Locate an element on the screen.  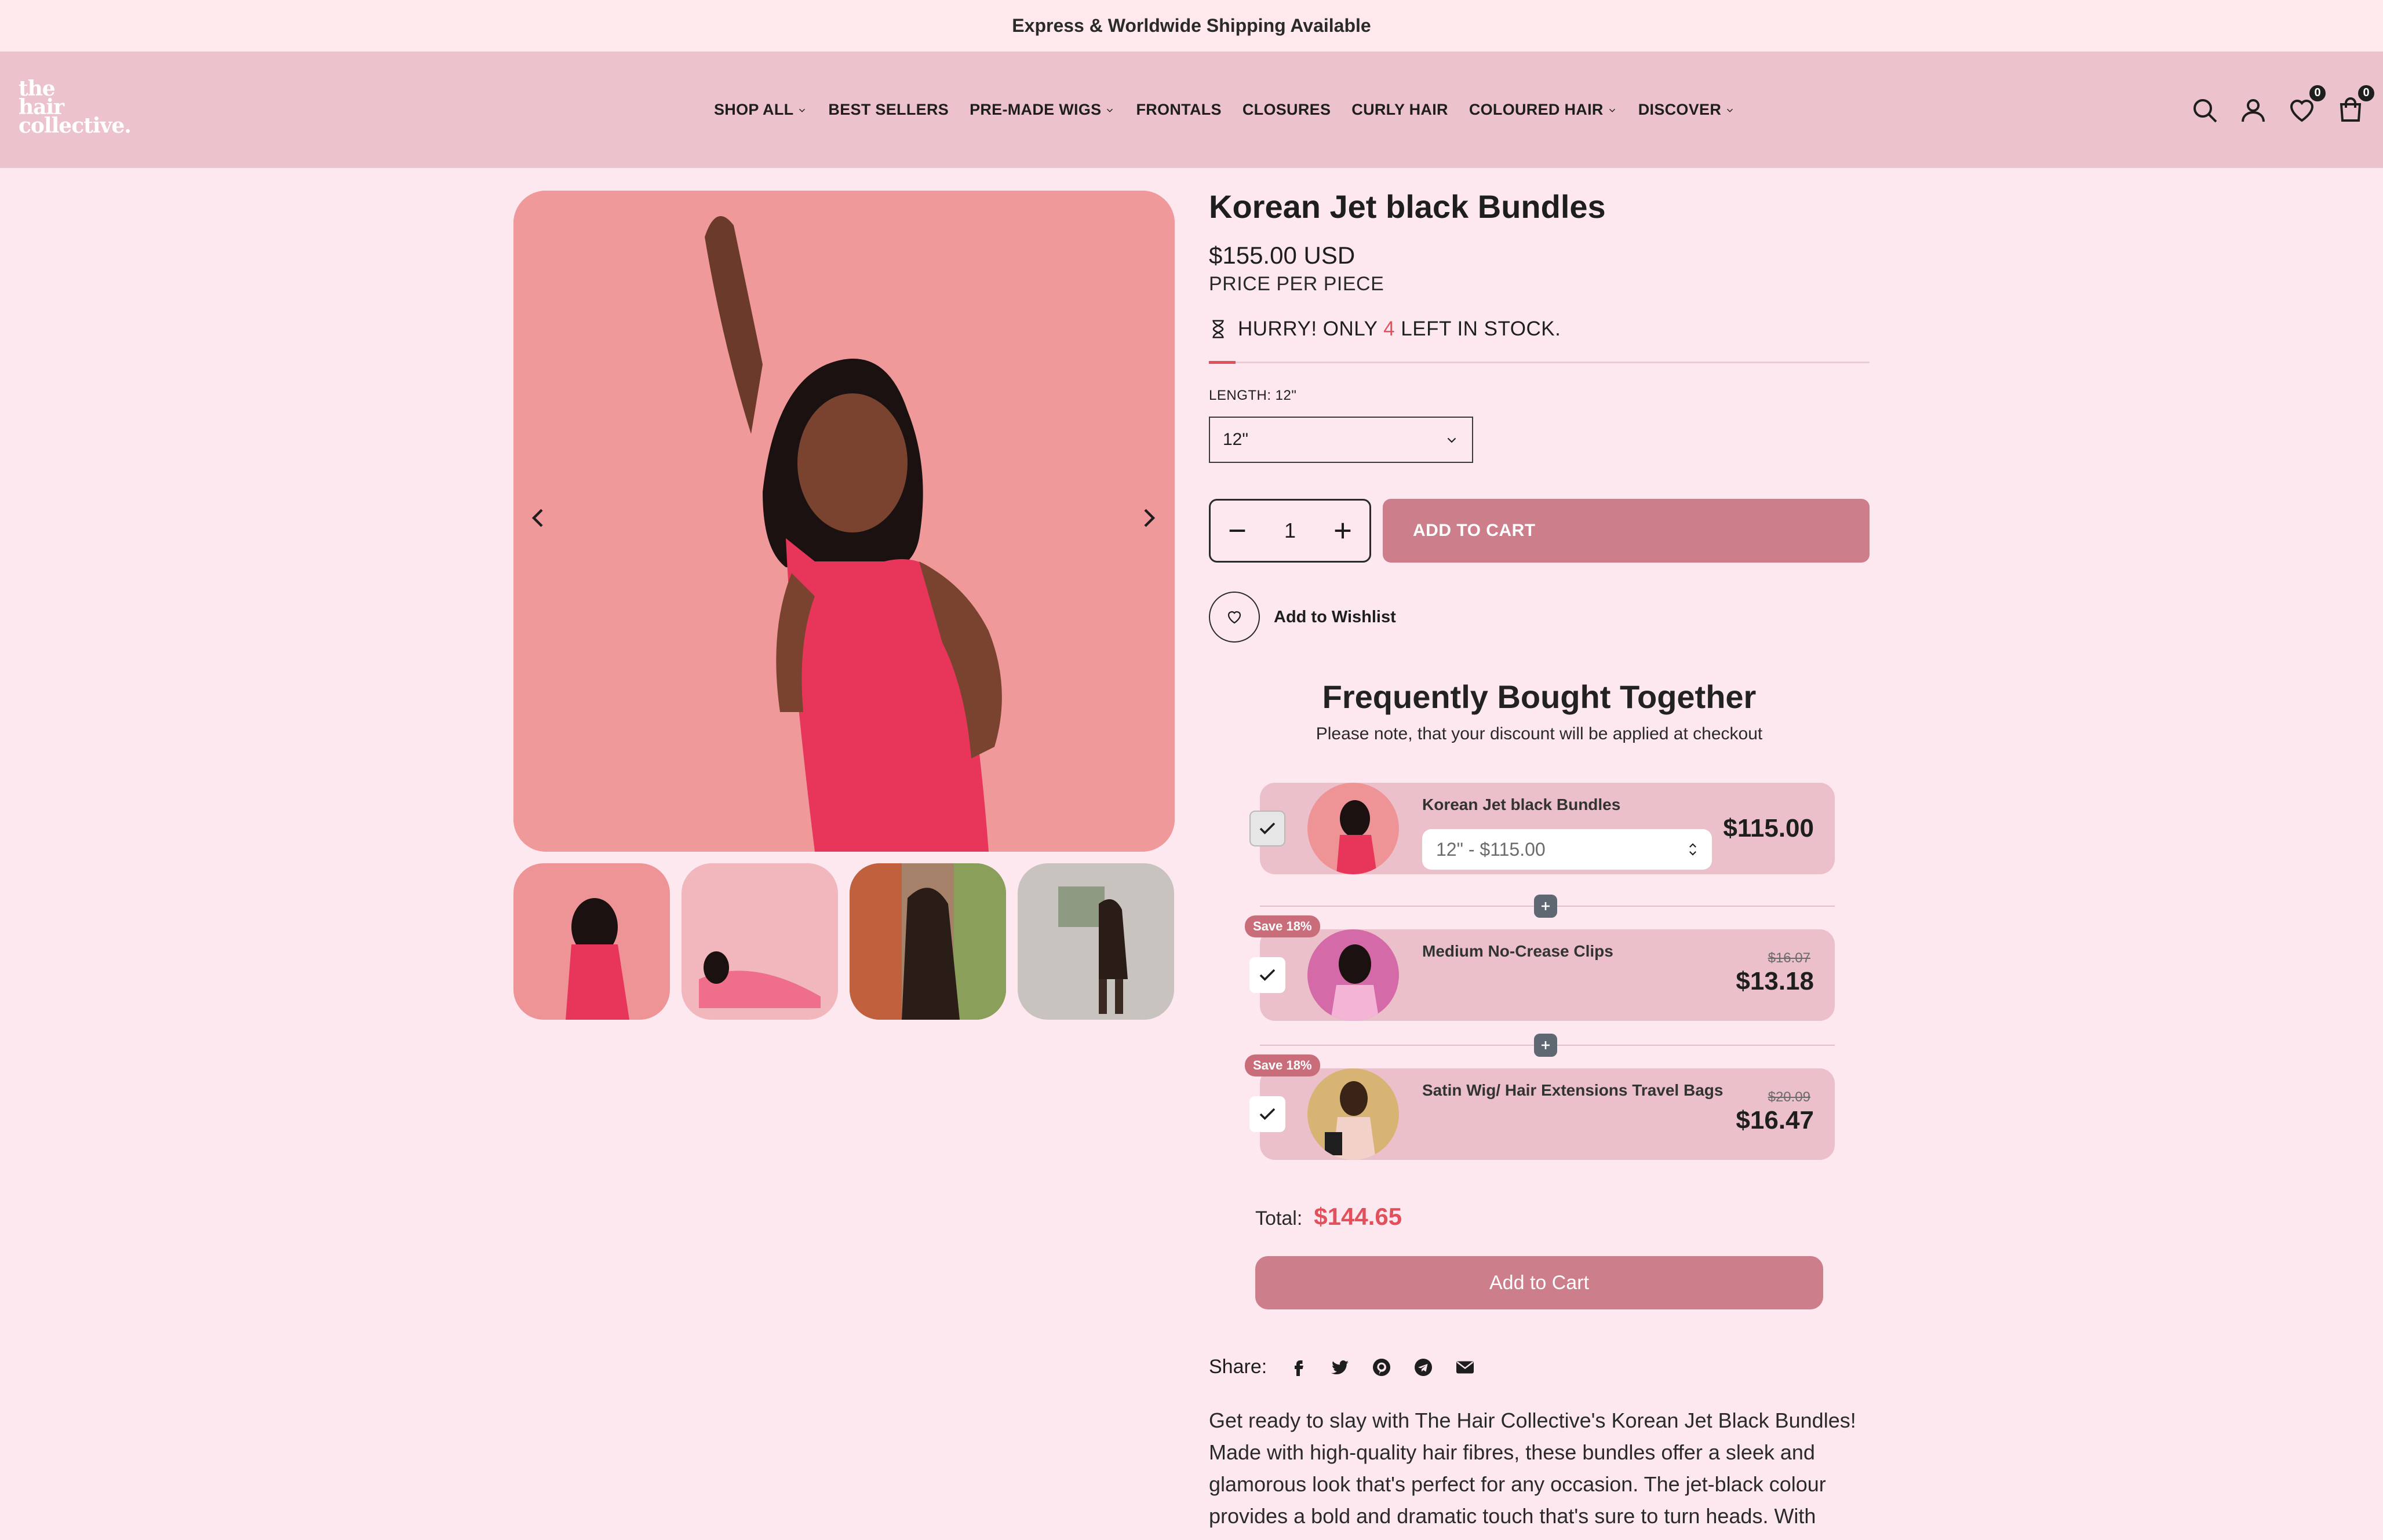
nav-pre-made-wigs: PRE-MADE WIGS is located at coordinates (1042, 110).